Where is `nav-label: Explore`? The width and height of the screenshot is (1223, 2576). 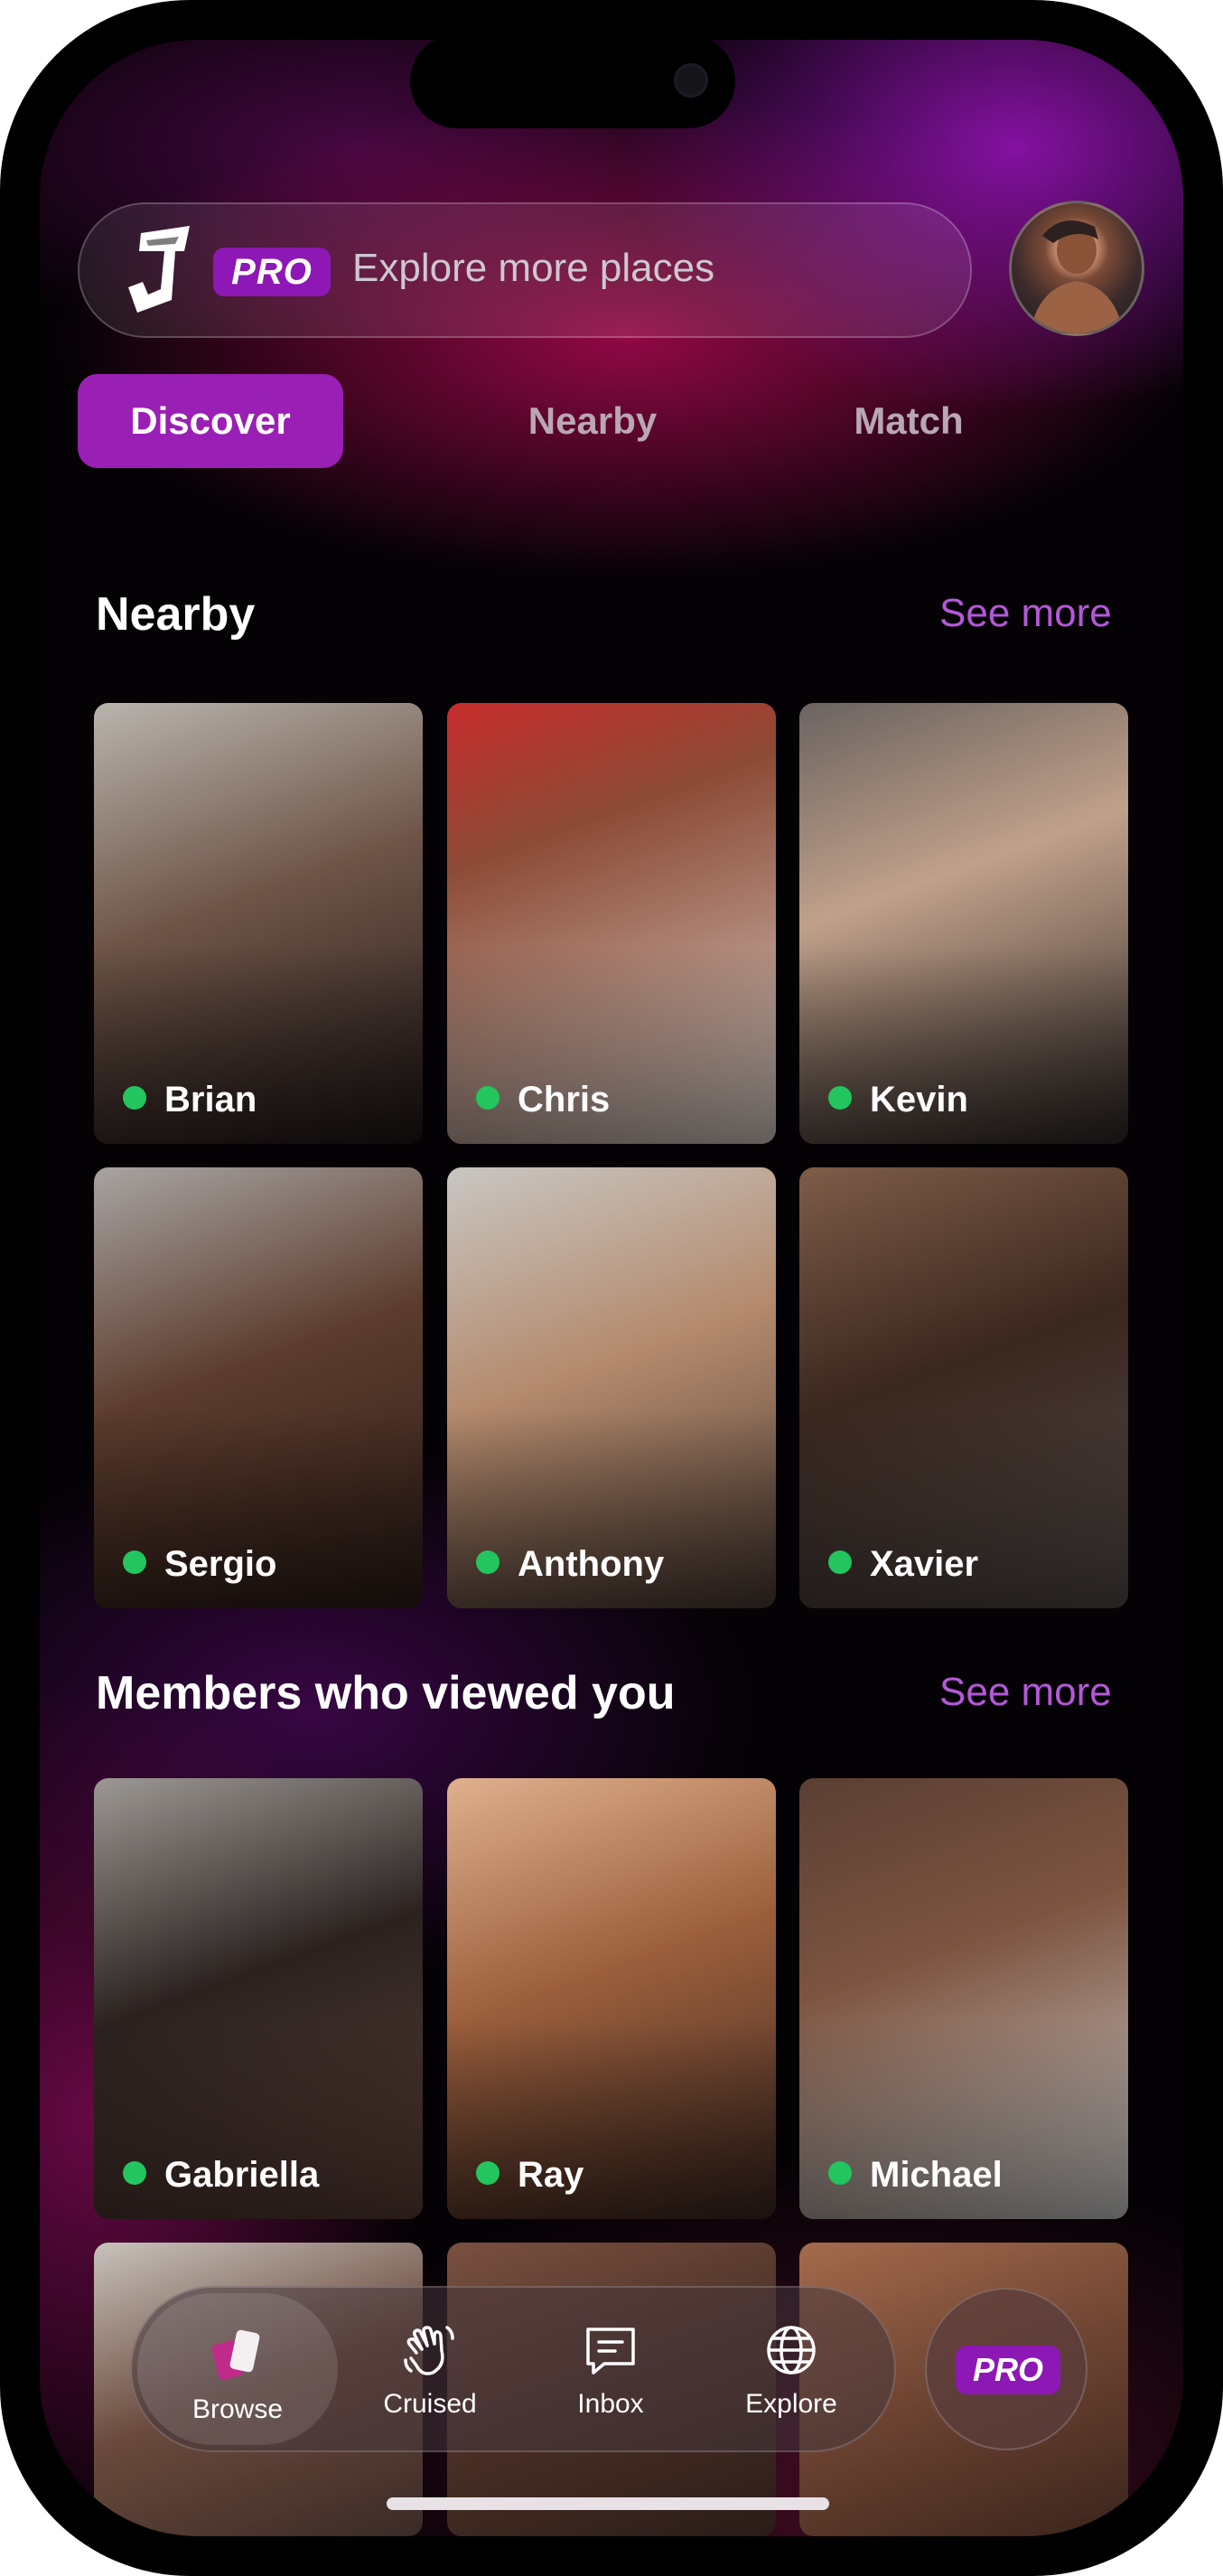 nav-label: Explore is located at coordinates (791, 2404).